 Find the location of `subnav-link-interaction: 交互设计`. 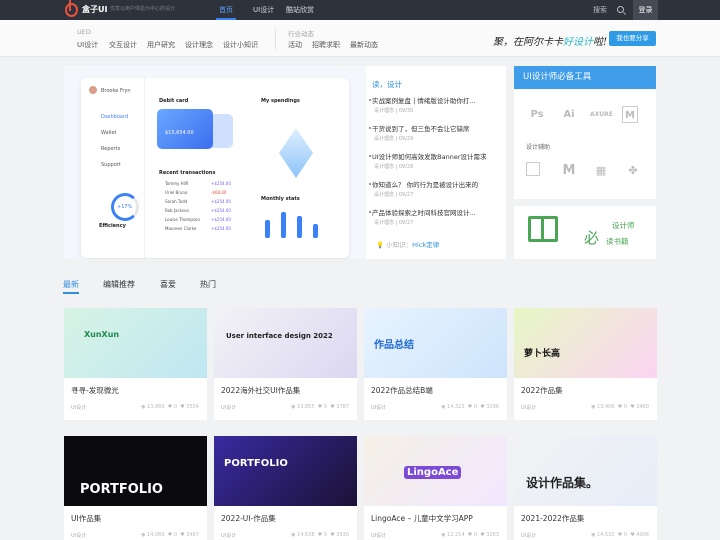

subnav-link-interaction: 交互设计 is located at coordinates (123, 45).